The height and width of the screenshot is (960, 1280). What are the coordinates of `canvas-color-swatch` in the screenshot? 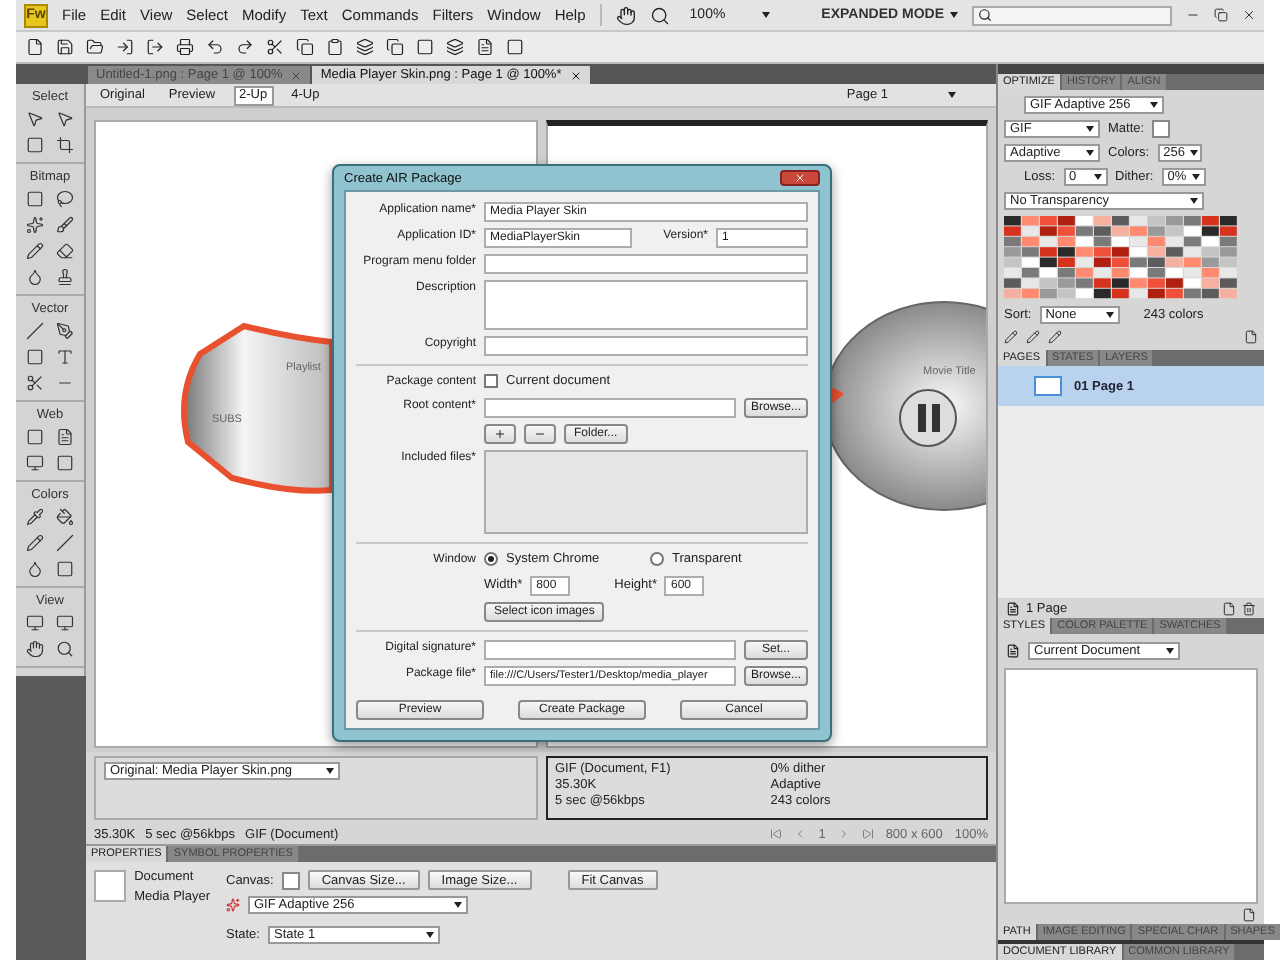 It's located at (290, 880).